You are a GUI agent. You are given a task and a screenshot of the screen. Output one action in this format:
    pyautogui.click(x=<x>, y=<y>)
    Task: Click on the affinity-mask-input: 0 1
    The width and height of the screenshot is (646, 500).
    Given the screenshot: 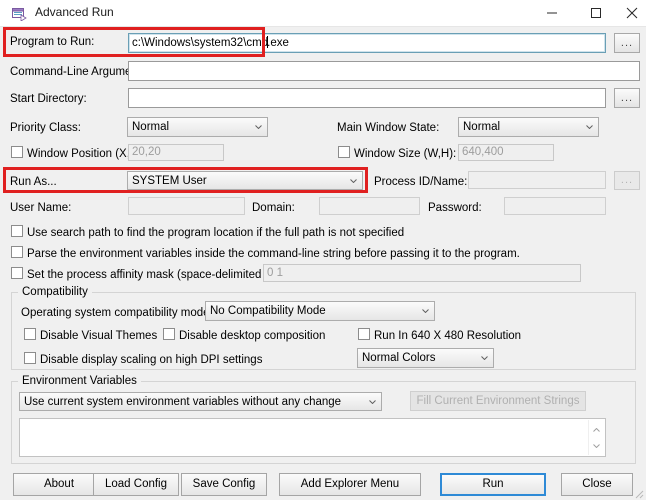 What is the action you would take?
    pyautogui.click(x=422, y=273)
    